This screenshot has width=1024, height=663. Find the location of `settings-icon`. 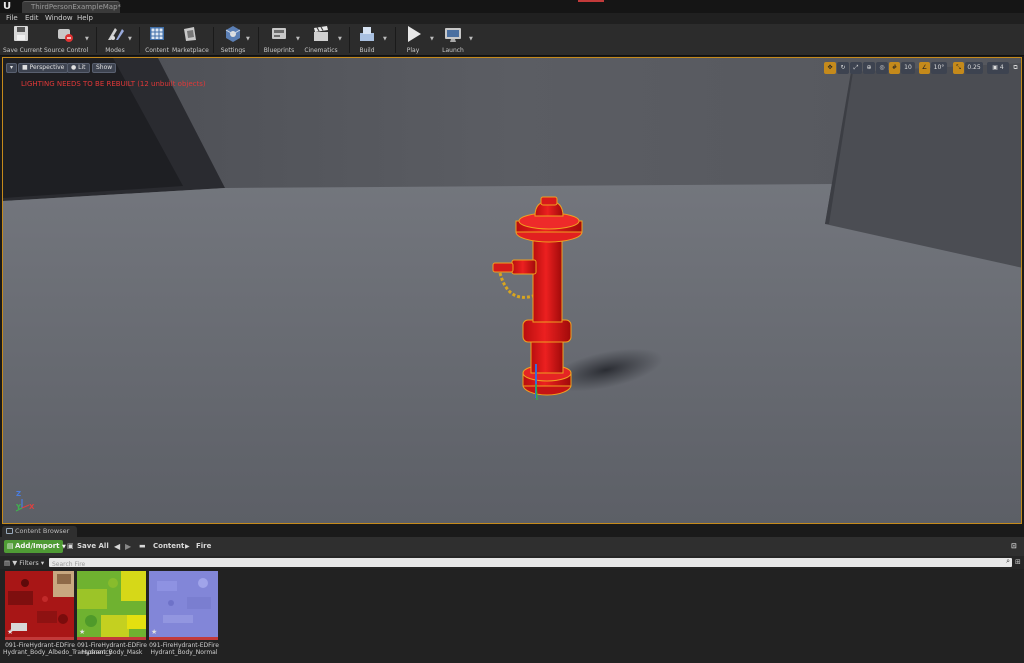

settings-icon is located at coordinates (233, 34).